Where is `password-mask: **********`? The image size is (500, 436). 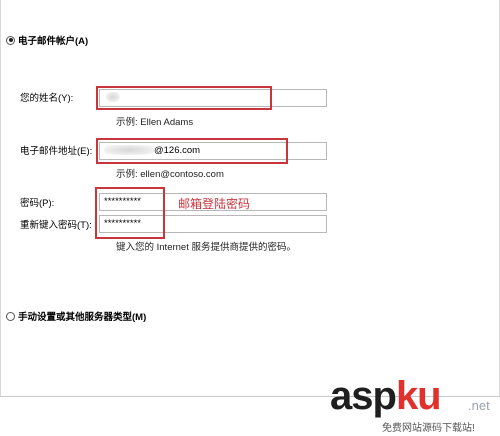 password-mask: ********** is located at coordinates (122, 201).